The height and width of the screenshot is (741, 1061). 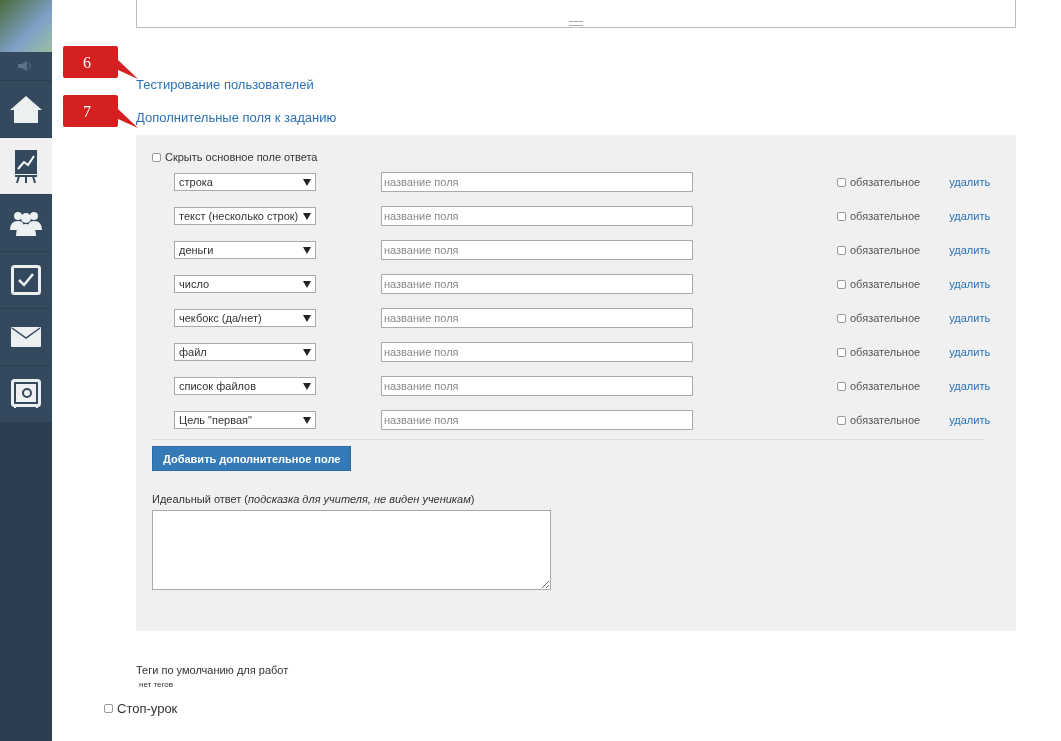 I want to click on home-icon, so click(x=26, y=109).